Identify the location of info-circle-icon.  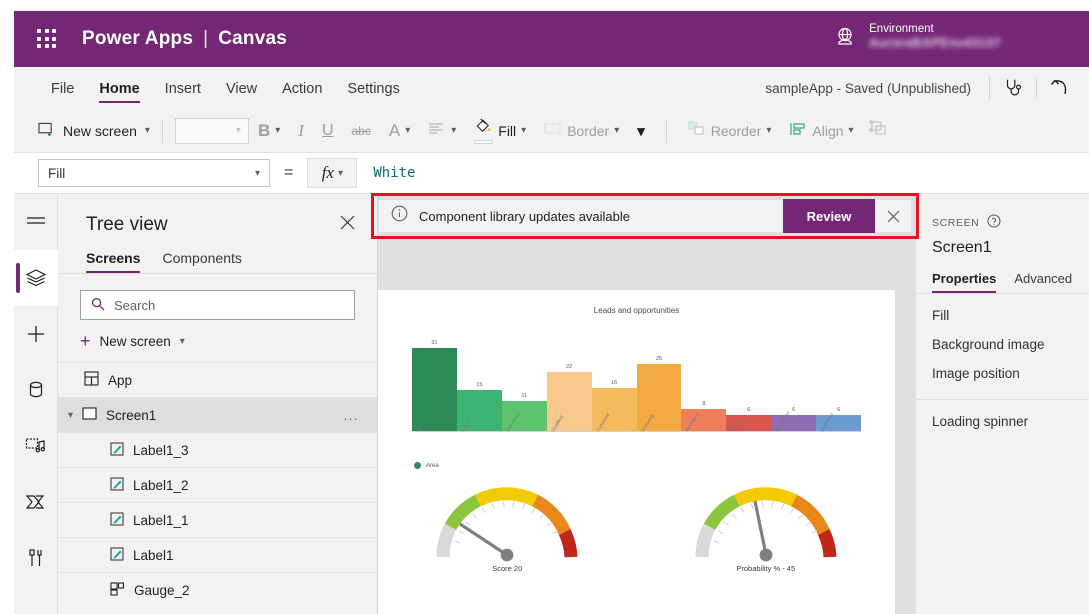
(399, 216).